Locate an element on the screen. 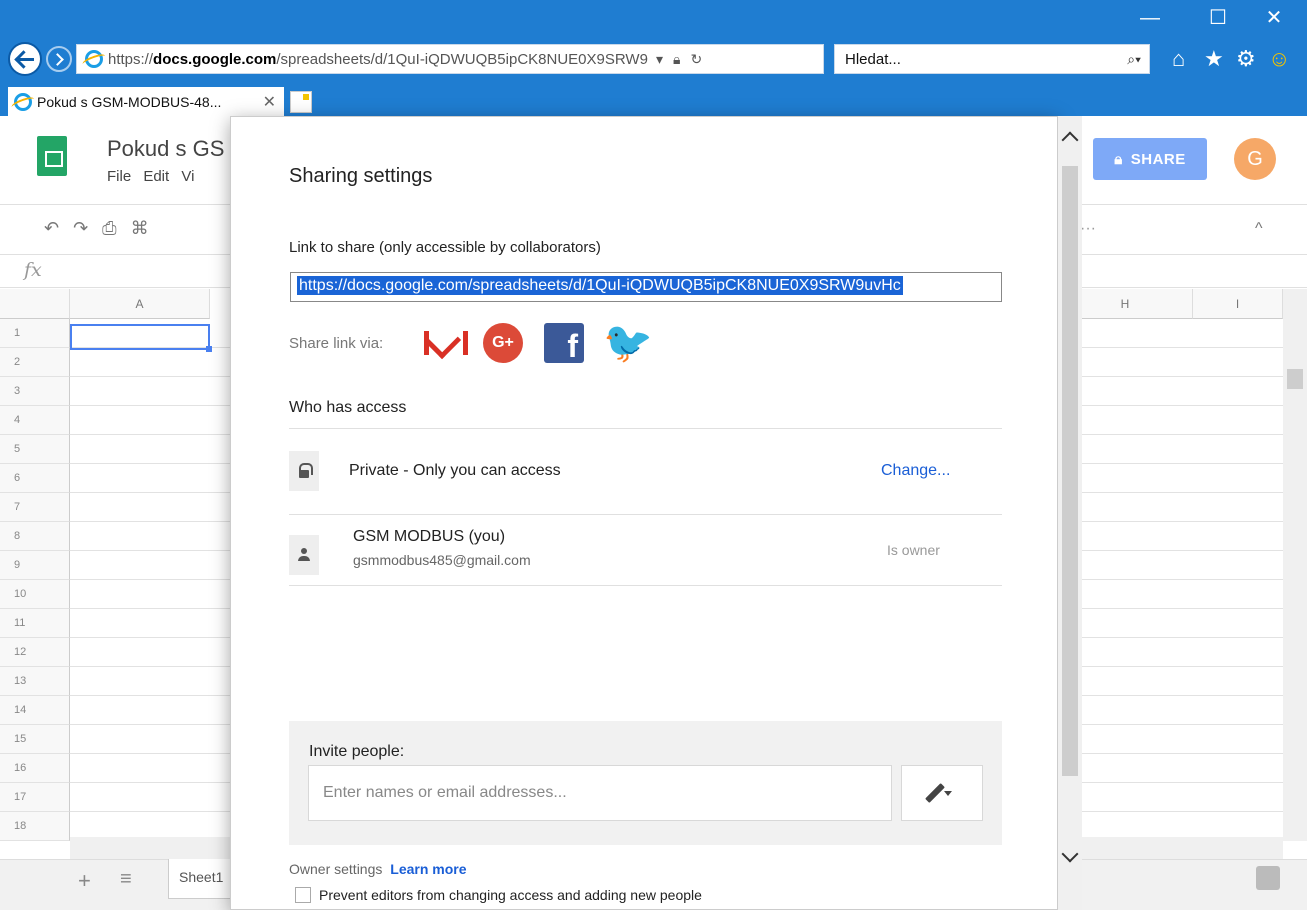  add-sheet-icon: + is located at coordinates (84, 881).